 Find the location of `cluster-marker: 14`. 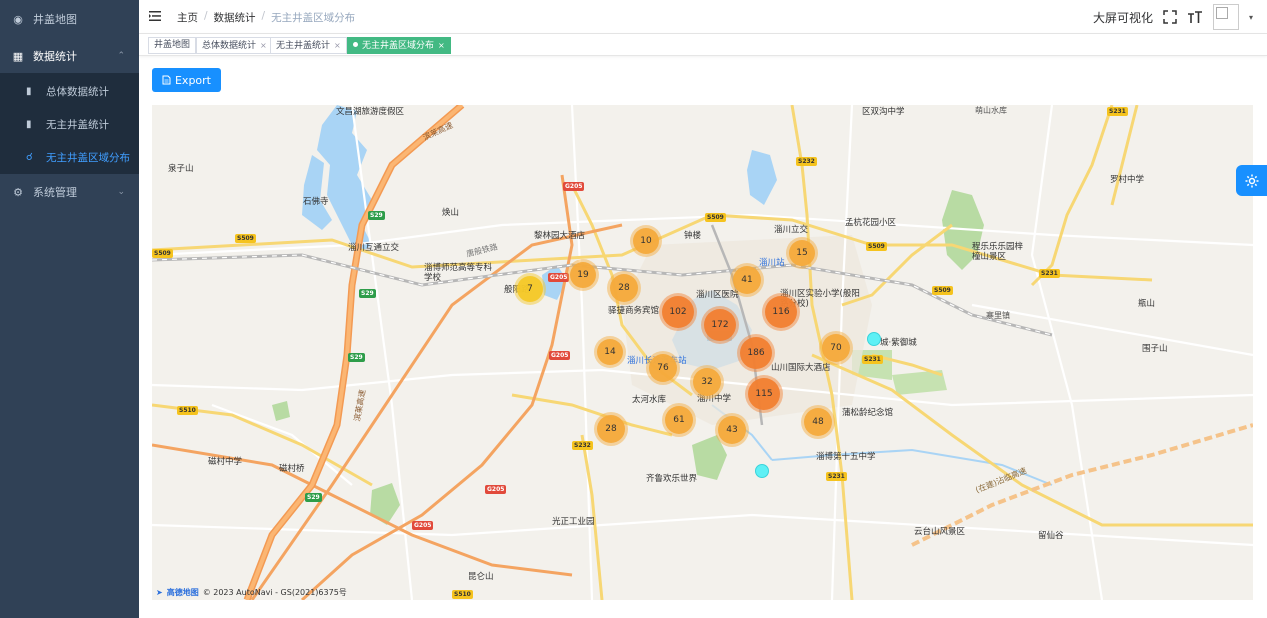

cluster-marker: 14 is located at coordinates (610, 352).